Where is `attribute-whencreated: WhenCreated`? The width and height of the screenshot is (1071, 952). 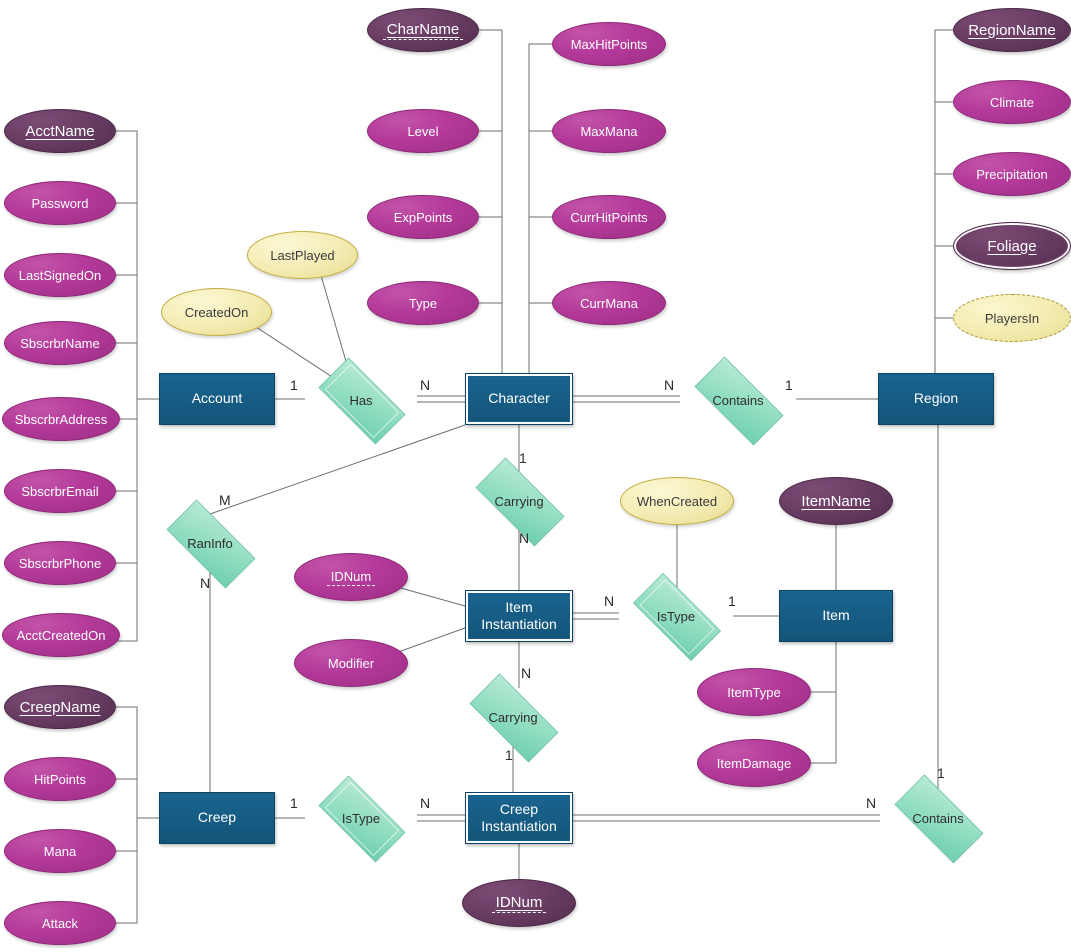 attribute-whencreated: WhenCreated is located at coordinates (677, 501).